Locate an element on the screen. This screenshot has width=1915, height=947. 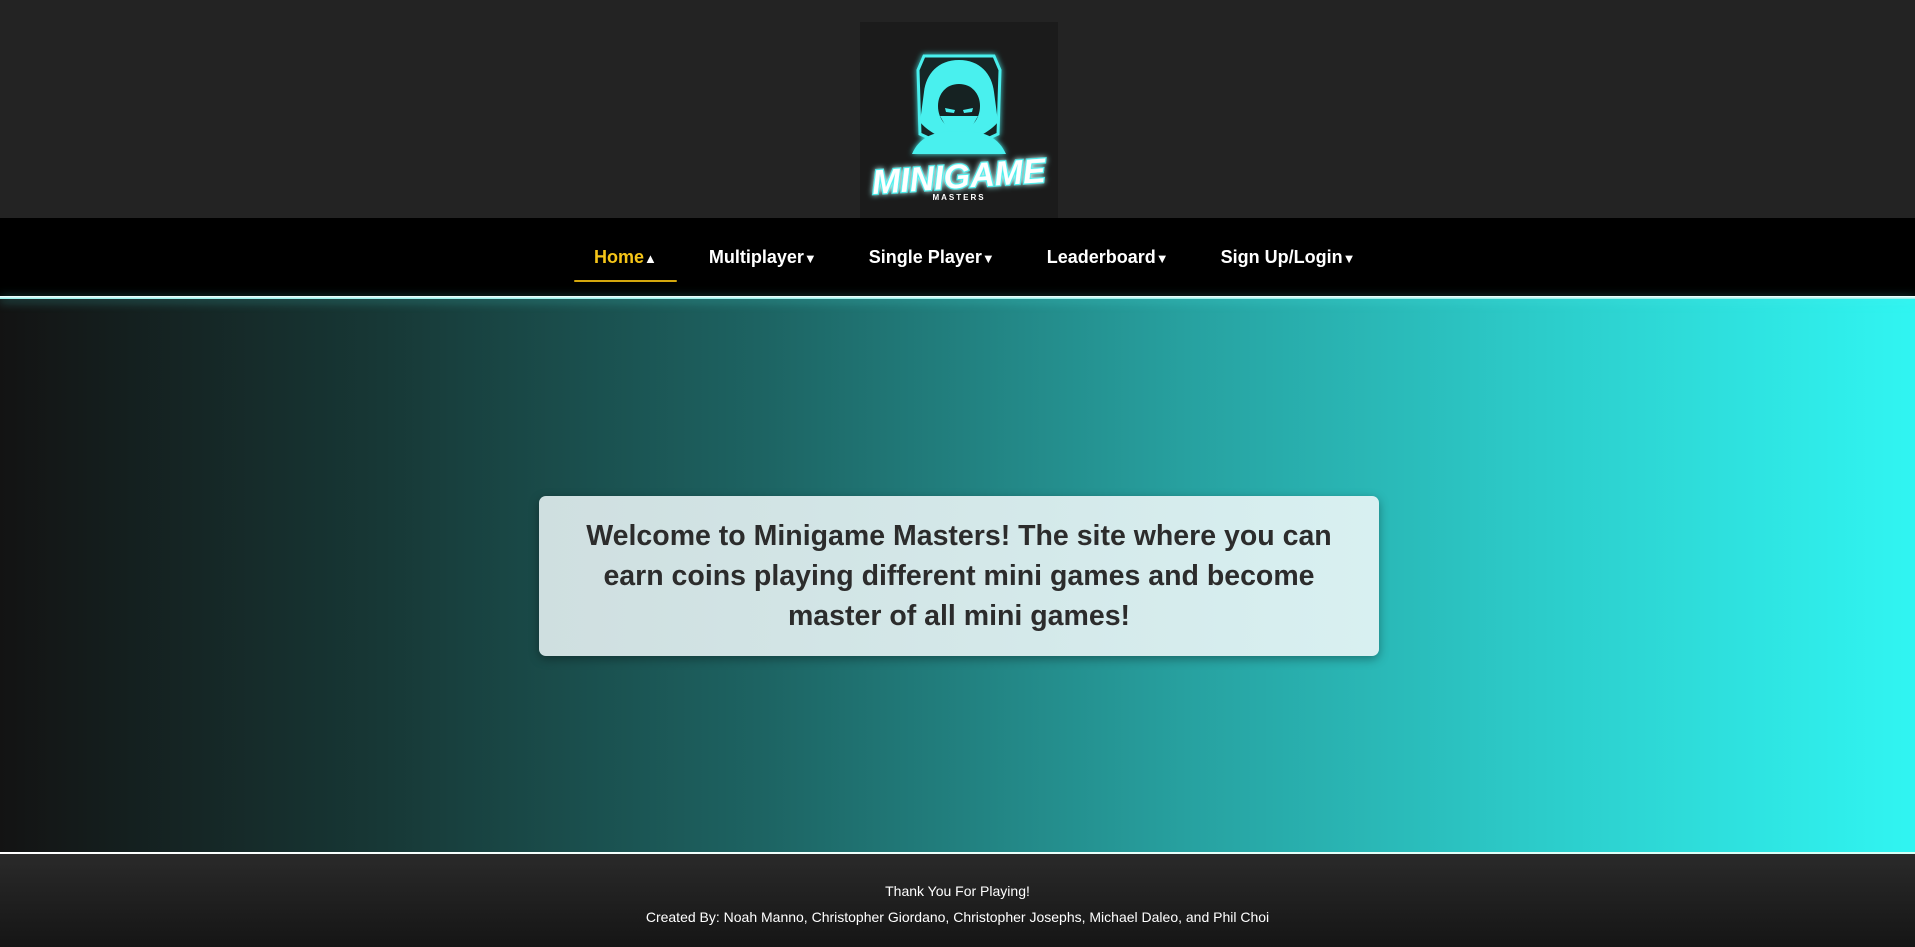
hooded-ninja-logo-icon: MINIGAME MASTERS is located at coordinates (959, 129).